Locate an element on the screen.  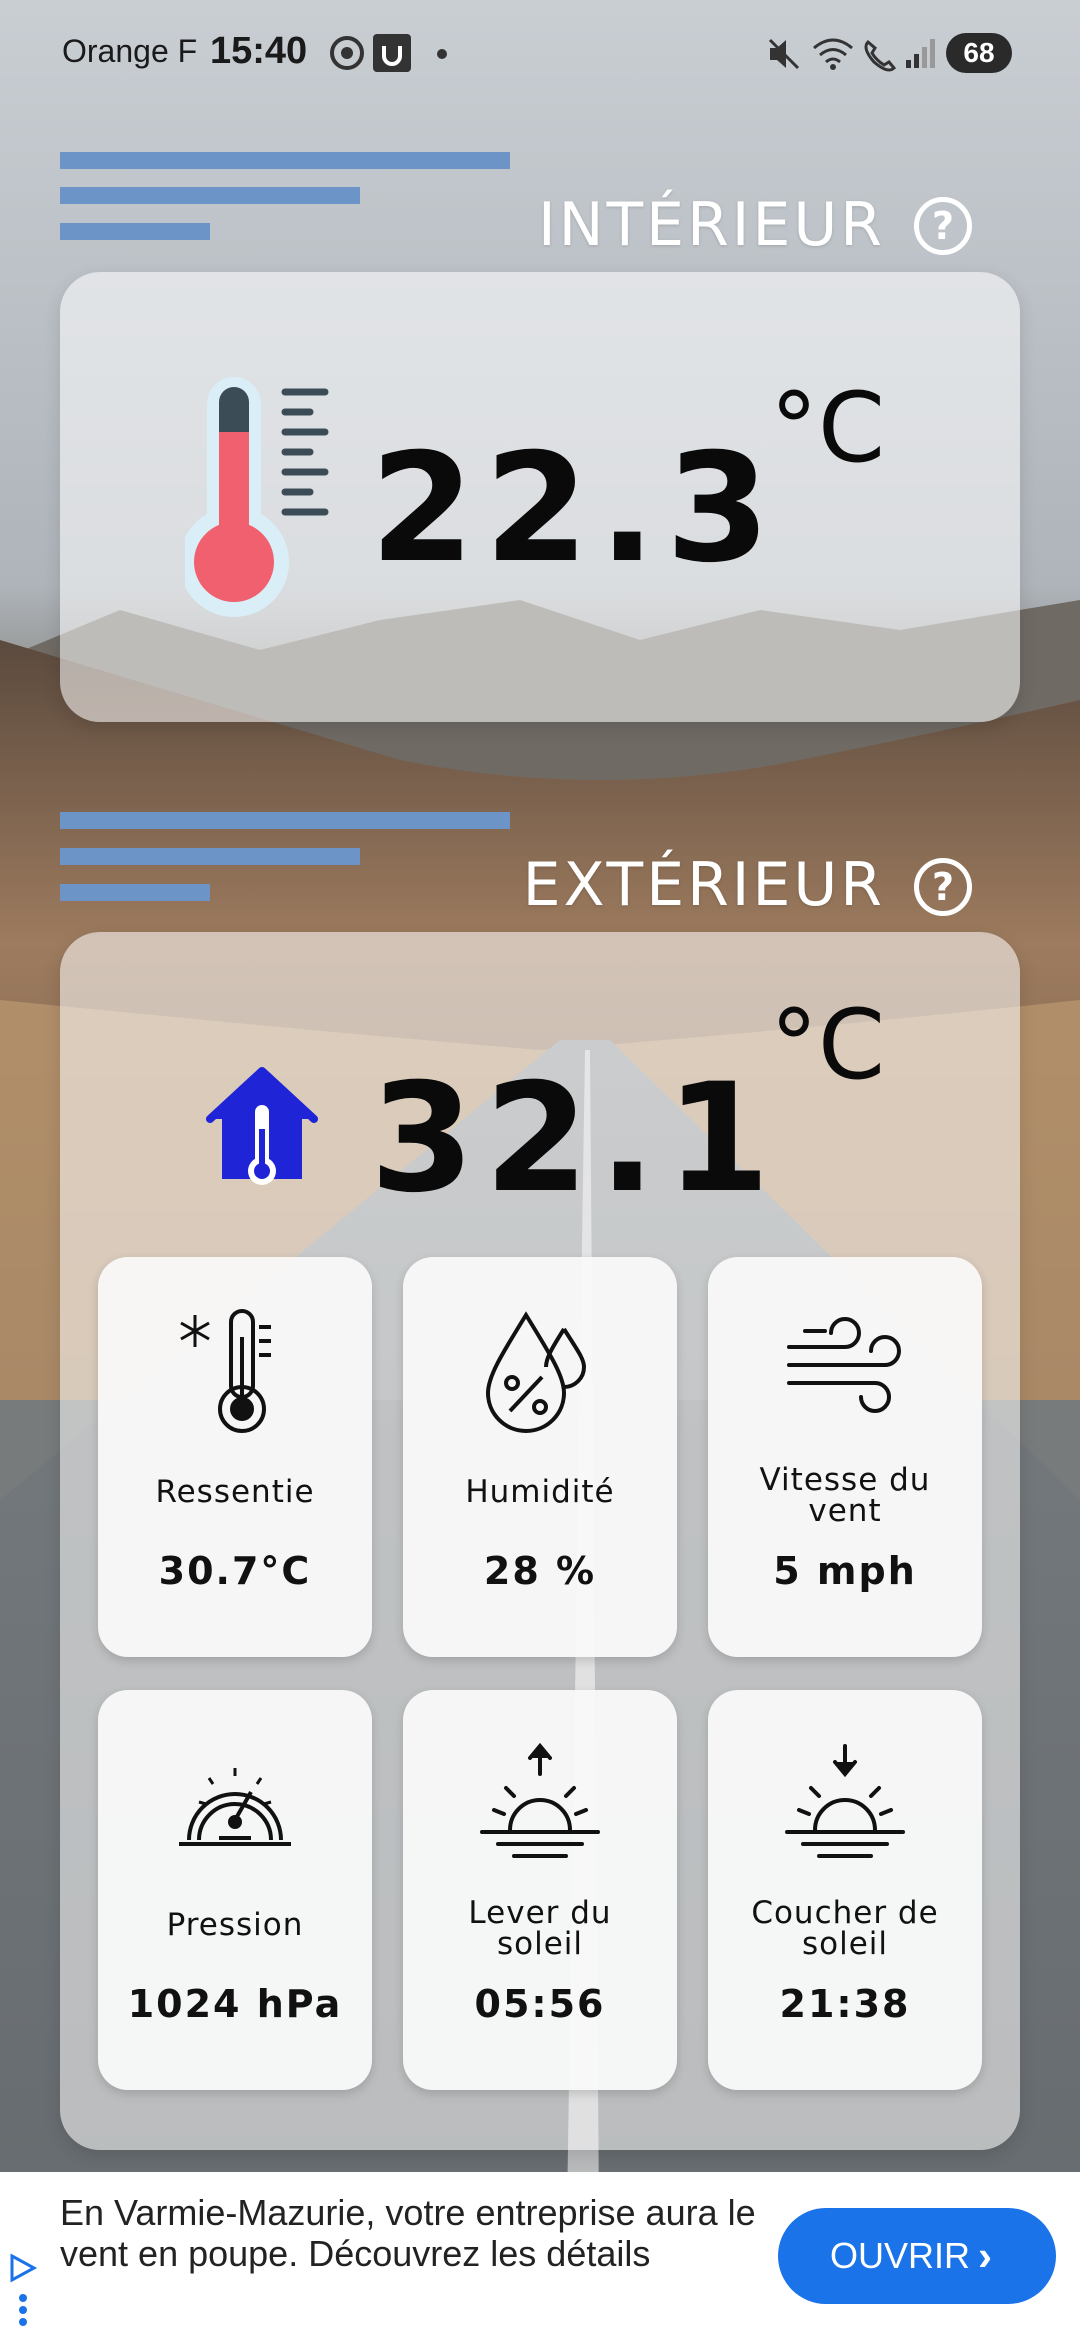
app-notification-icon is located at coordinates (392, 53).